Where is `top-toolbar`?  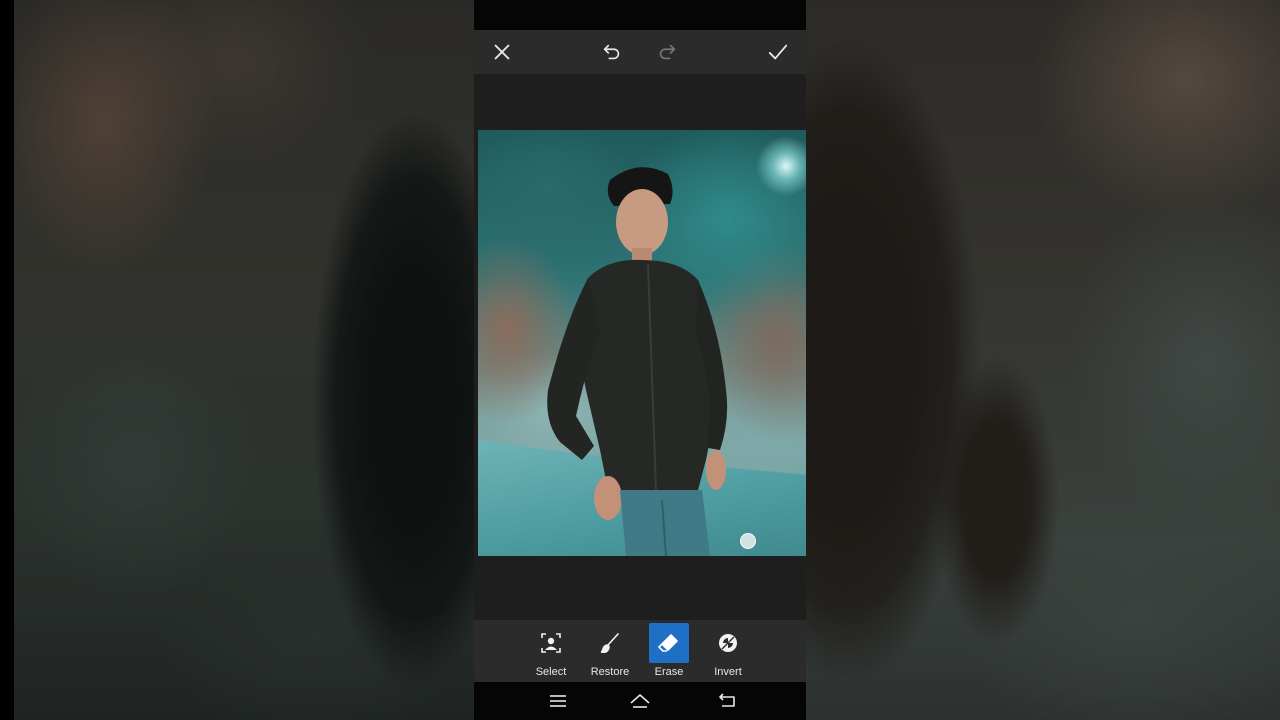 top-toolbar is located at coordinates (640, 52).